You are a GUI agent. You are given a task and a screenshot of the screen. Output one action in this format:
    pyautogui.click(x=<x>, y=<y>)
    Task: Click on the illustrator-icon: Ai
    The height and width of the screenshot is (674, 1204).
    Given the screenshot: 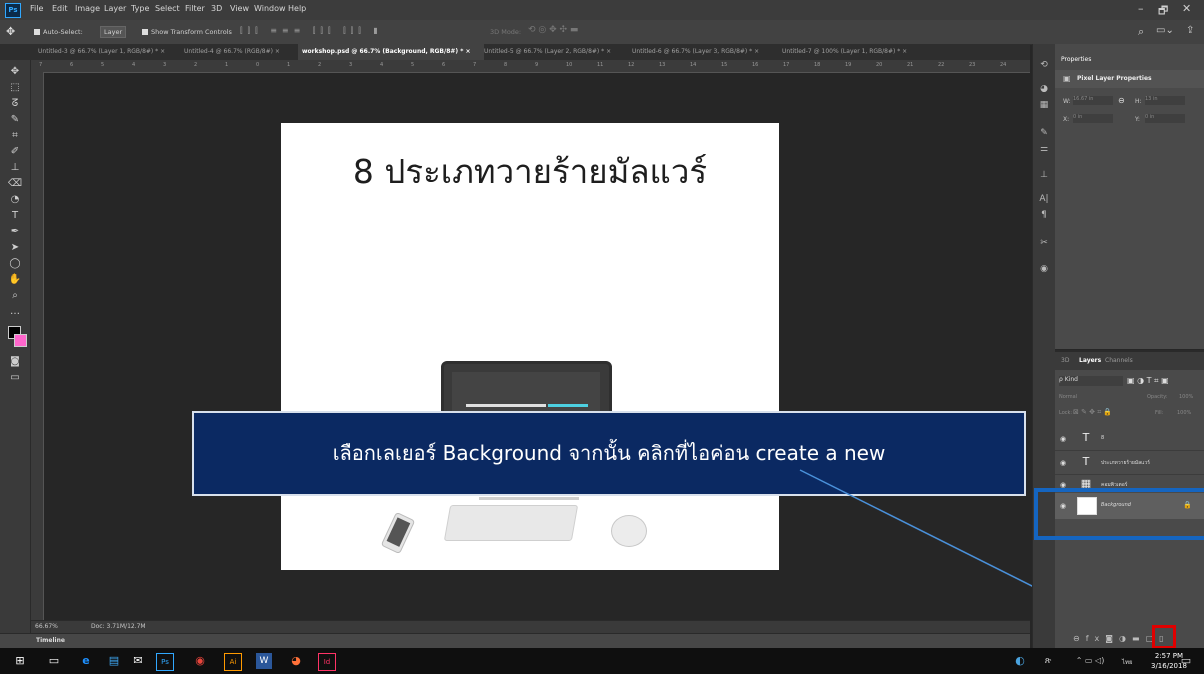 What is the action you would take?
    pyautogui.click(x=233, y=662)
    